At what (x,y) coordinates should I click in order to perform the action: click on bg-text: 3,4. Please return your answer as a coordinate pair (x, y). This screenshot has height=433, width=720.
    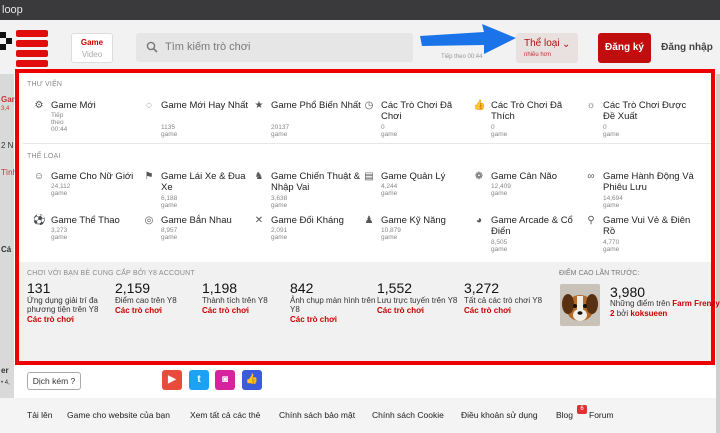
    Looking at the image, I should click on (5, 109).